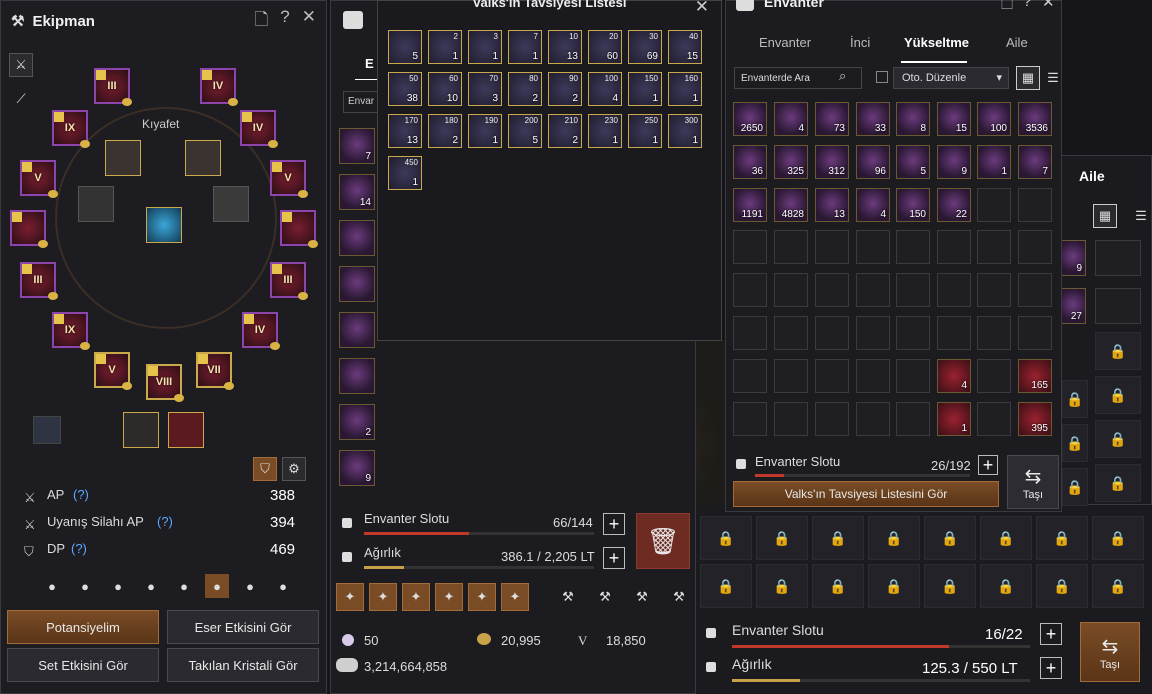 Image resolution: width=1152 pixels, height=694 pixels. Describe the element at coordinates (873, 162) in the screenshot. I see `inventory-item: 96` at that location.